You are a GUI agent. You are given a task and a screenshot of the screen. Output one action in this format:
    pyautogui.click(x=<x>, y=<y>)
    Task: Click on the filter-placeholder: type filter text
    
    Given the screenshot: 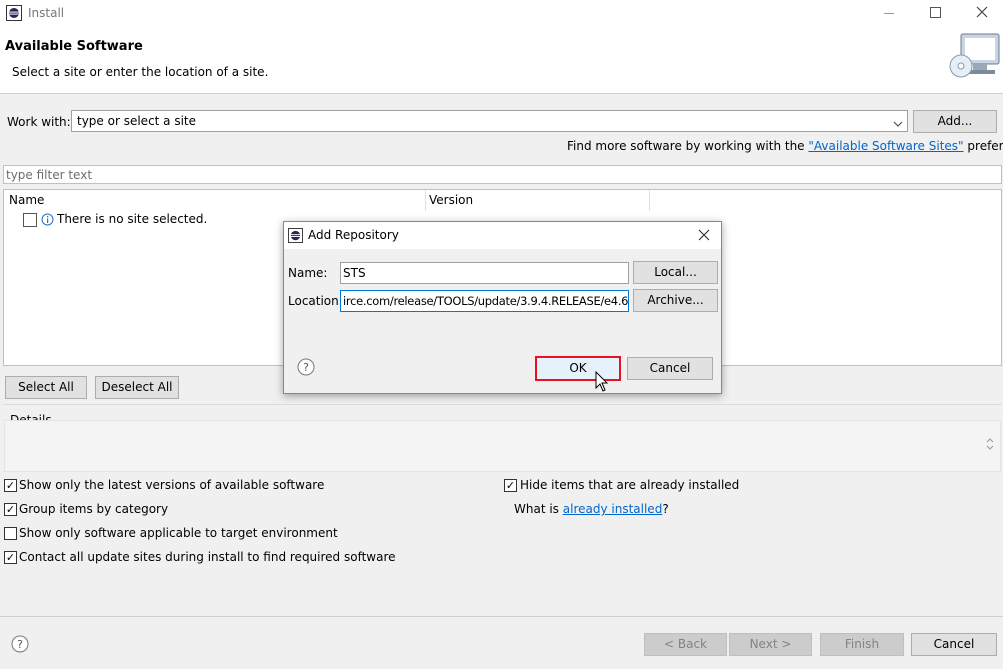 What is the action you would take?
    pyautogui.click(x=49, y=175)
    